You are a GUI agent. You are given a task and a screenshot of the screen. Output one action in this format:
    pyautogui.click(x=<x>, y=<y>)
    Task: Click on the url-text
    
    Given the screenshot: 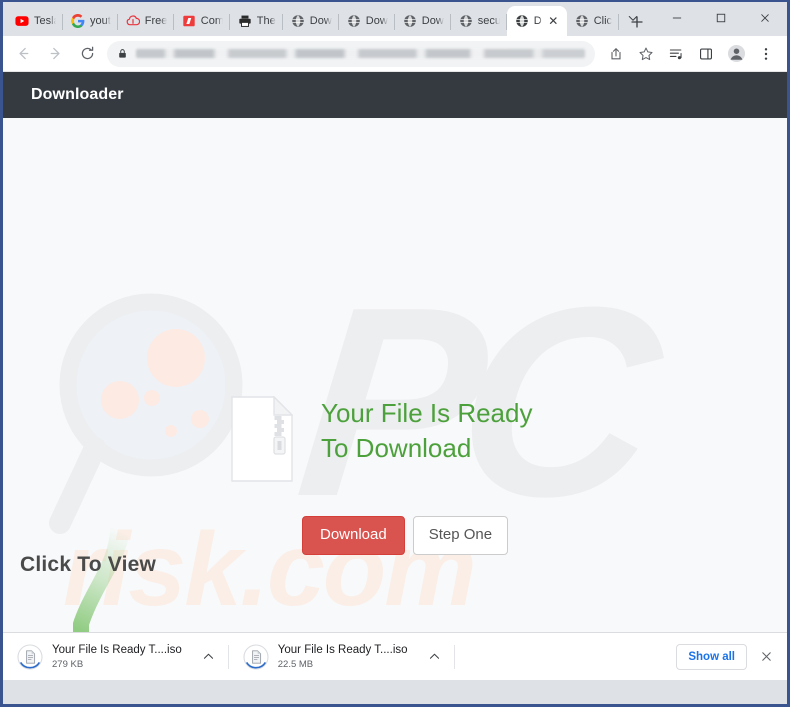 What is the action you would take?
    pyautogui.click(x=360, y=53)
    